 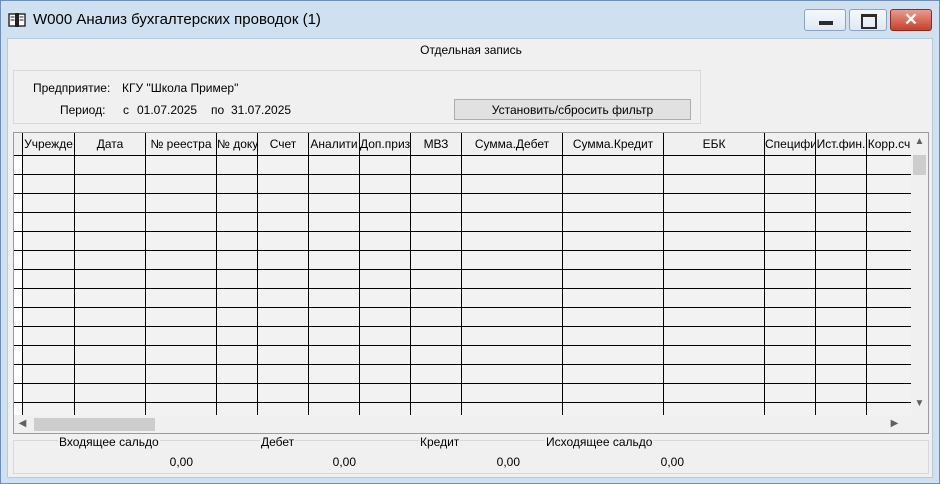 What do you see at coordinates (919, 274) in the screenshot?
I see `vertical-scrollbar: ▲ ▼` at bounding box center [919, 274].